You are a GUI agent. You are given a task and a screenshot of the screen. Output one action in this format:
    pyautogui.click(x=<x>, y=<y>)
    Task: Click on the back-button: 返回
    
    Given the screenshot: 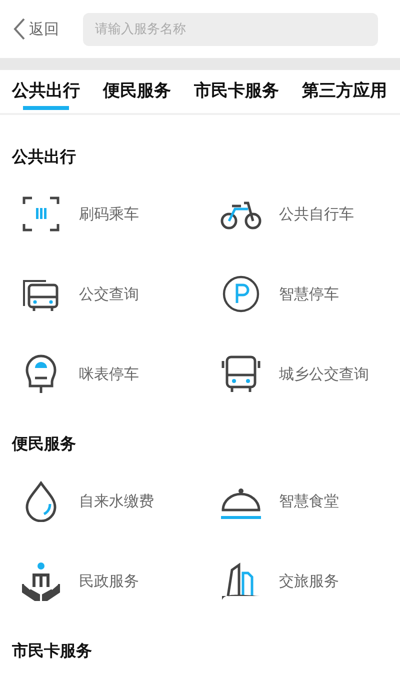 What is the action you would take?
    pyautogui.click(x=35, y=29)
    